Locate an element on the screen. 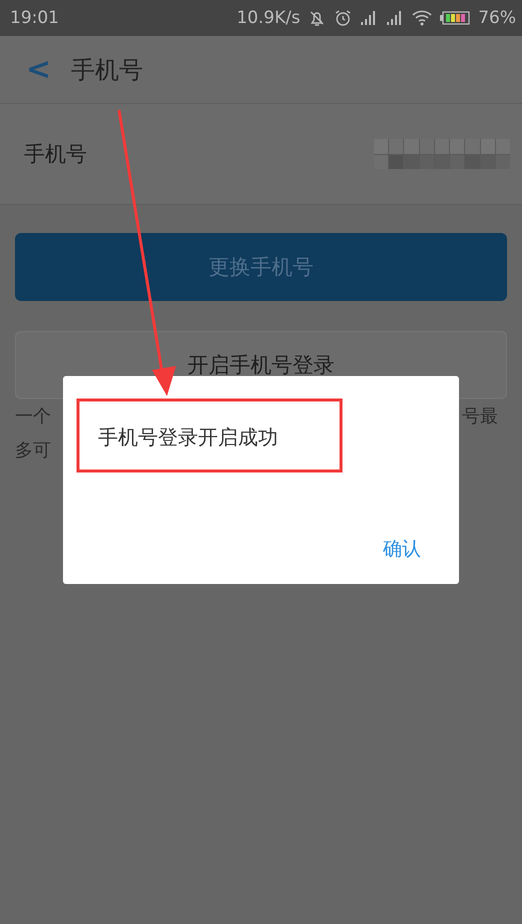 Image resolution: width=522 pixels, height=924 pixels. page-title: 手机号 is located at coordinates (107, 70).